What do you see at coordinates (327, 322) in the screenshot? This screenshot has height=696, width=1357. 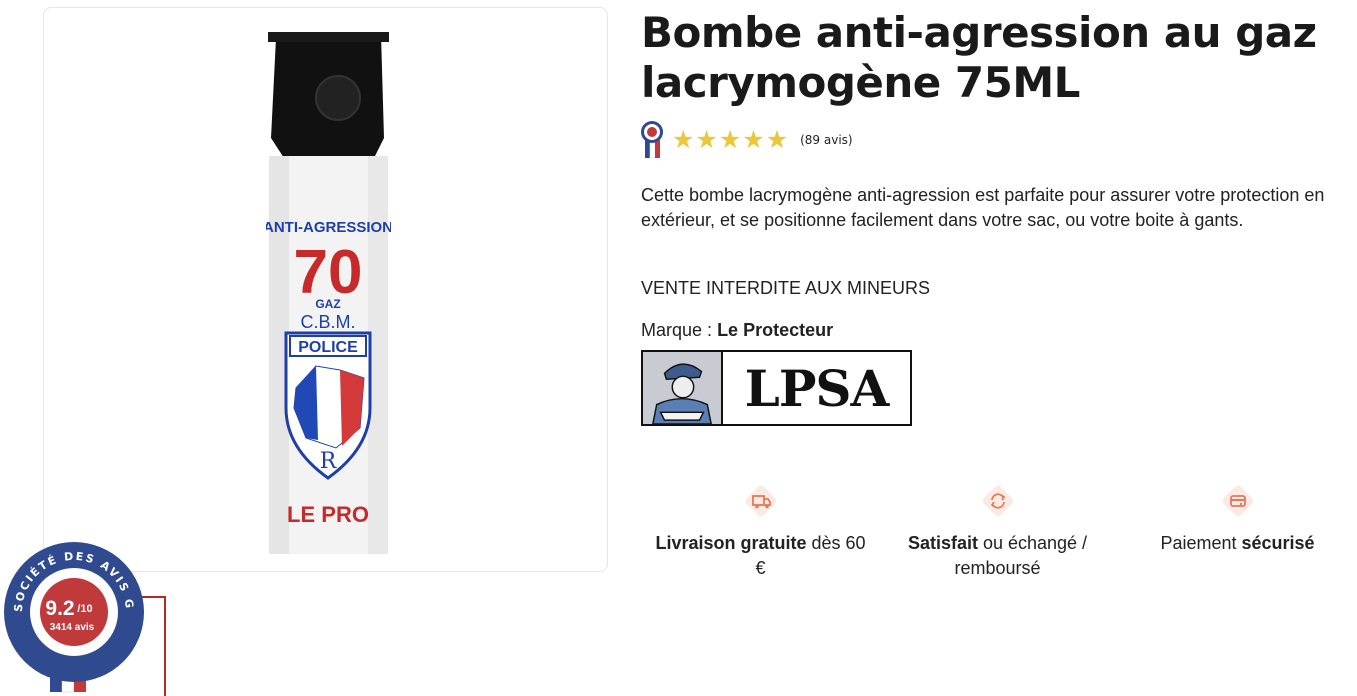 I see `can-text-cbm: C.B.M.` at bounding box center [327, 322].